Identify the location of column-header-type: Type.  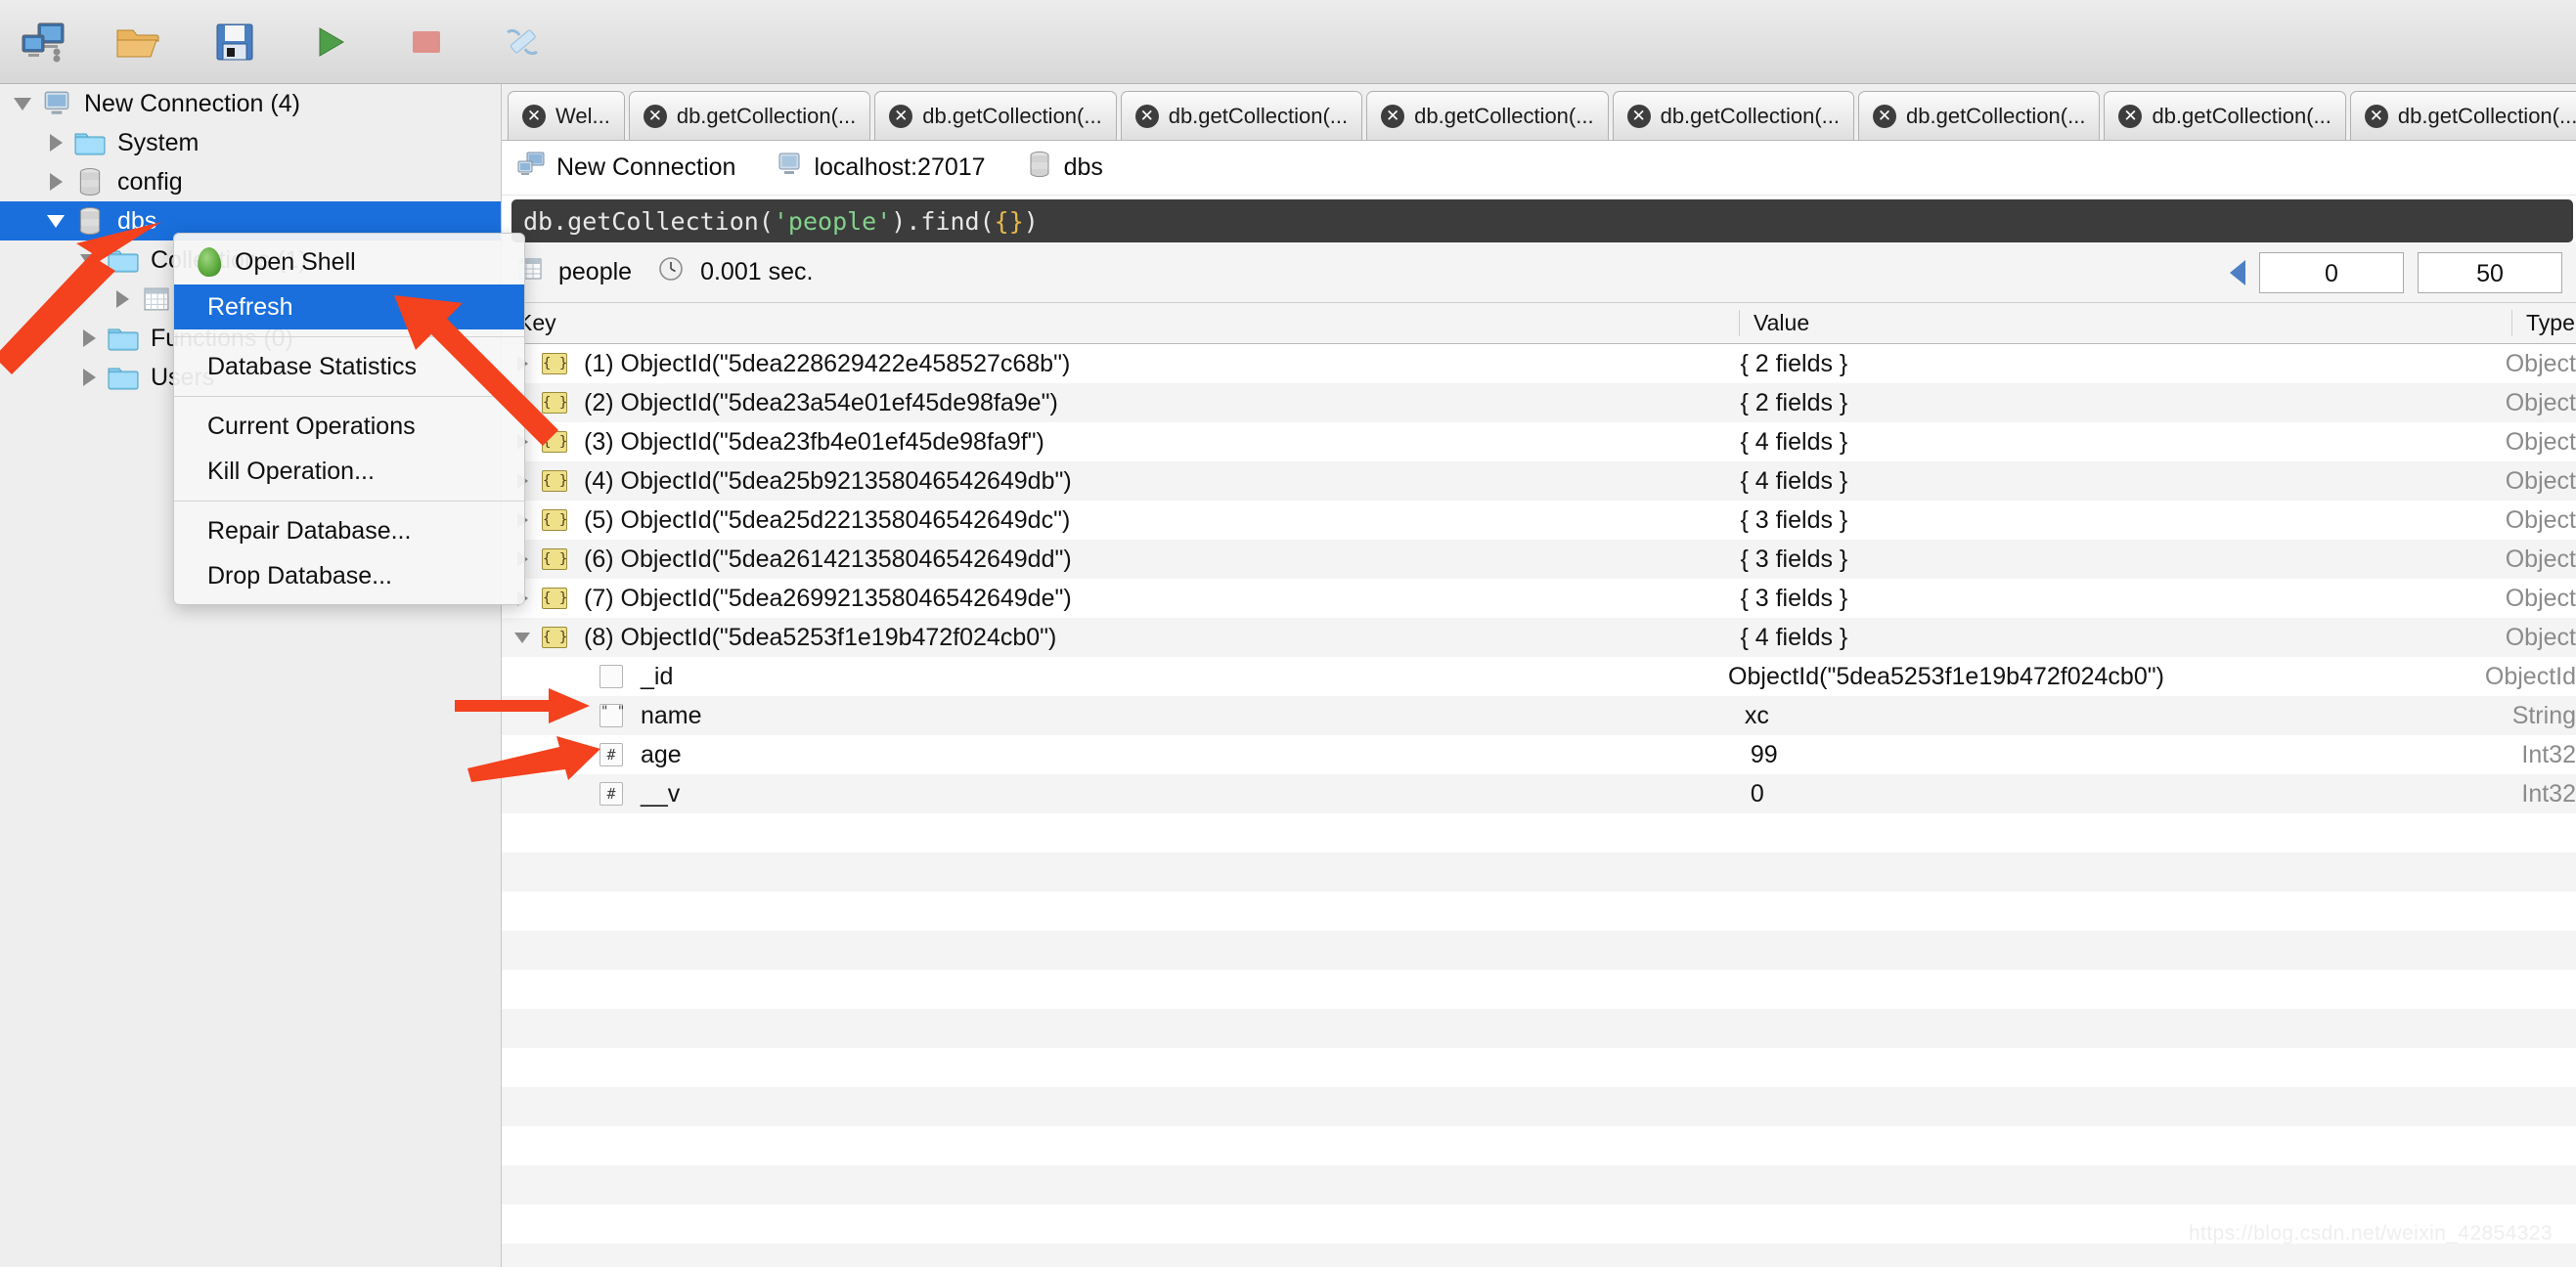
(2543, 323).